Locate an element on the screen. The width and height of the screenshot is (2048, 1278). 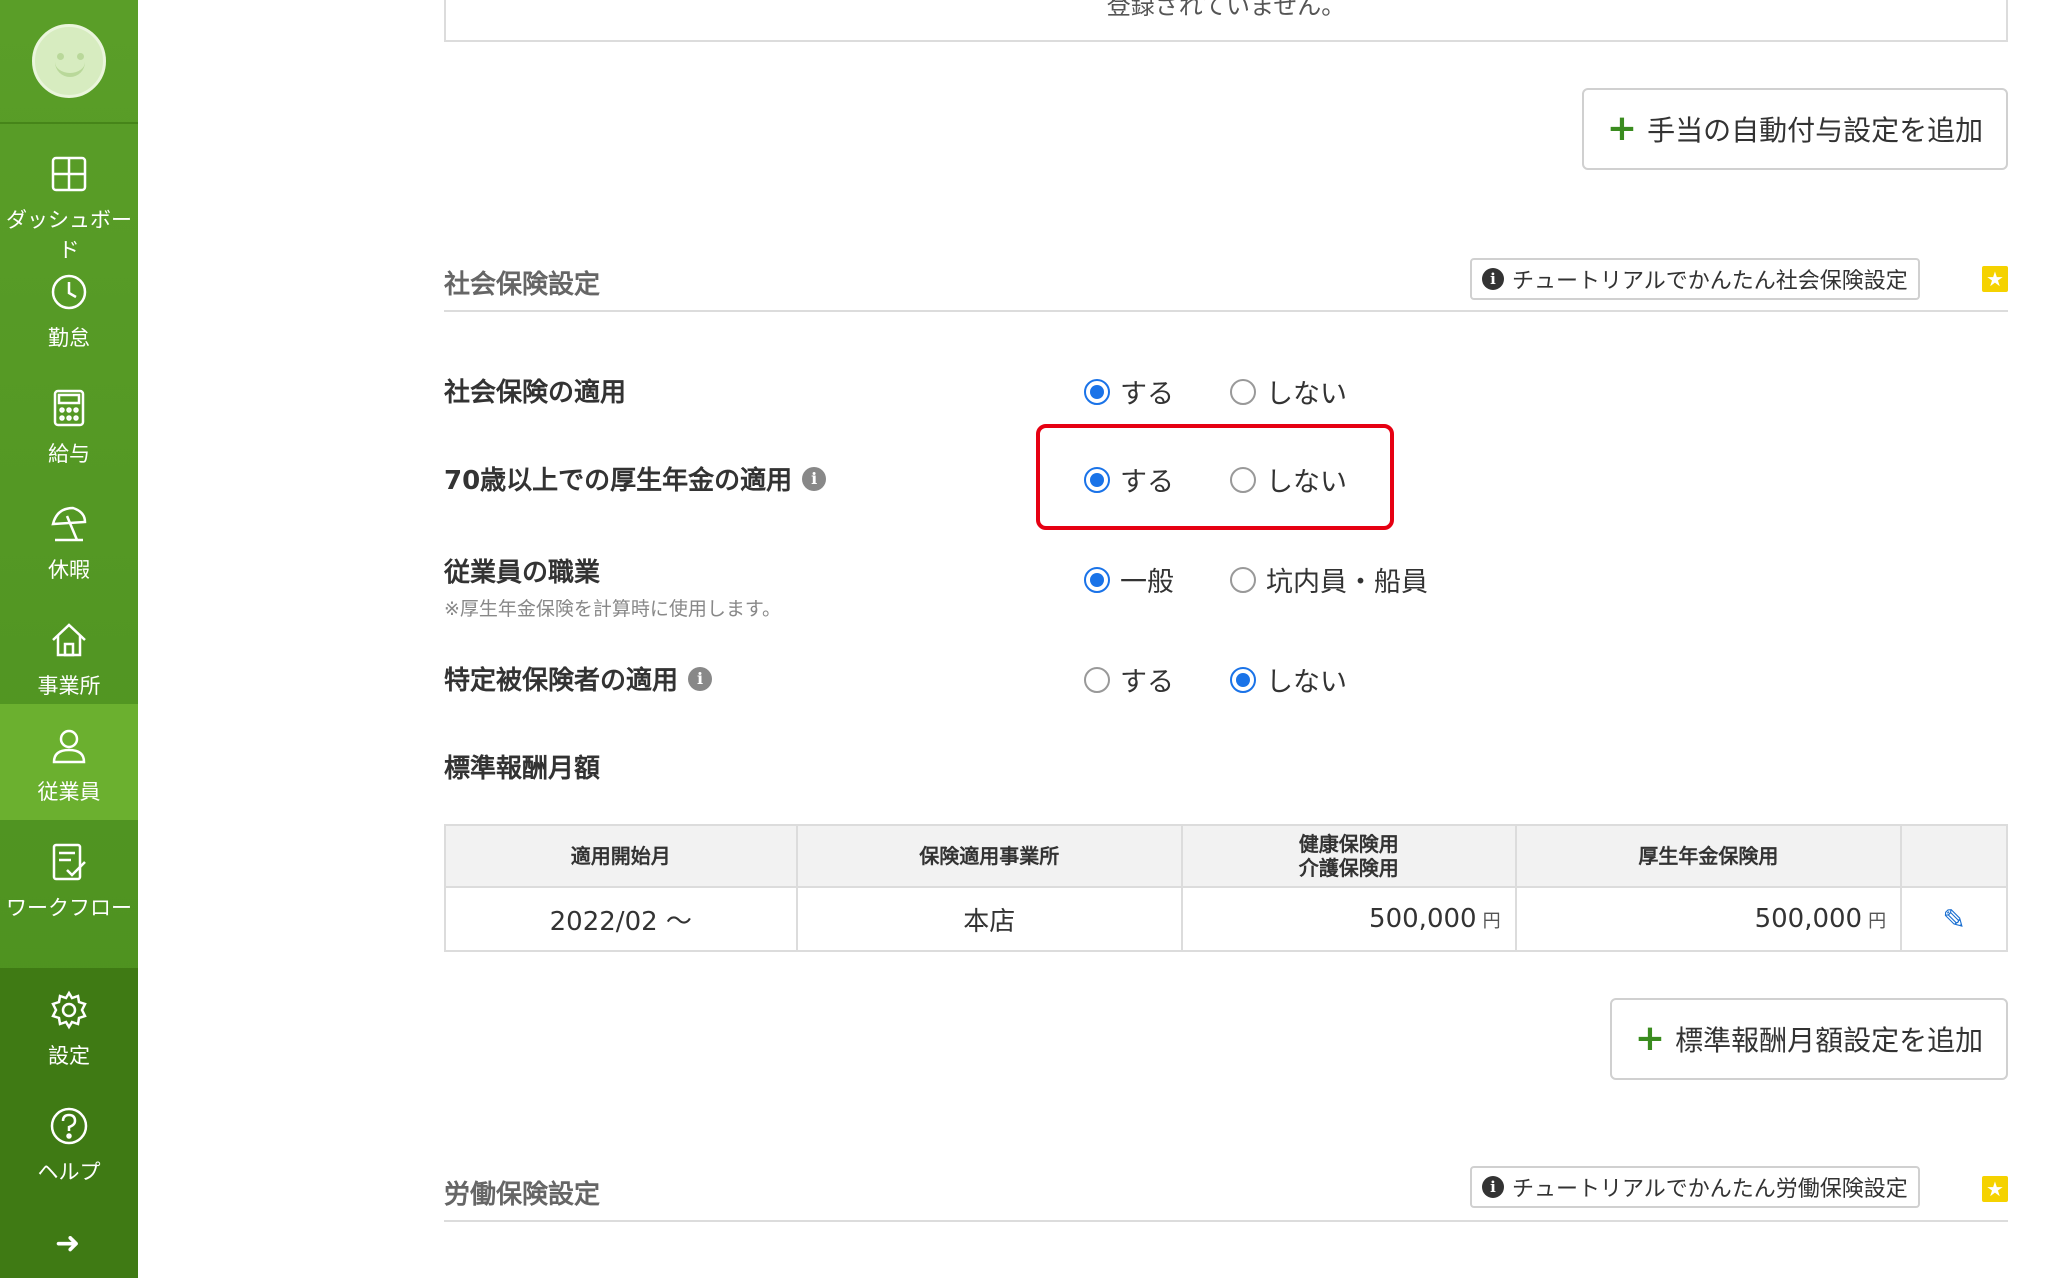
sidebar-item-payroll: 給与 is located at coordinates (69, 424).